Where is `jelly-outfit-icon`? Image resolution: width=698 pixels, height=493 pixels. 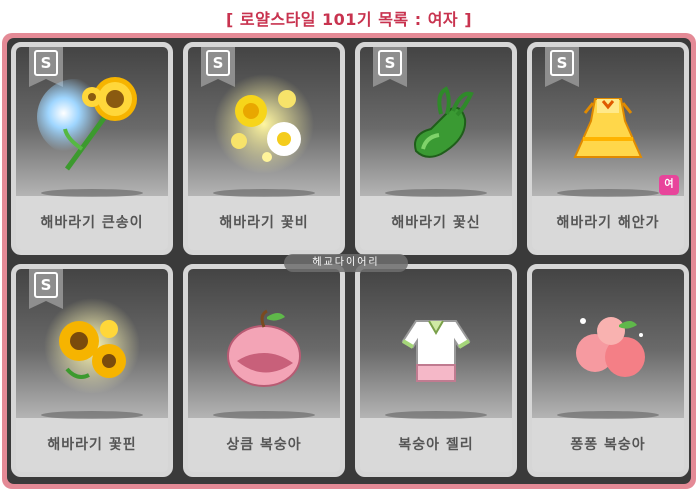
jelly-outfit-icon is located at coordinates (436, 351).